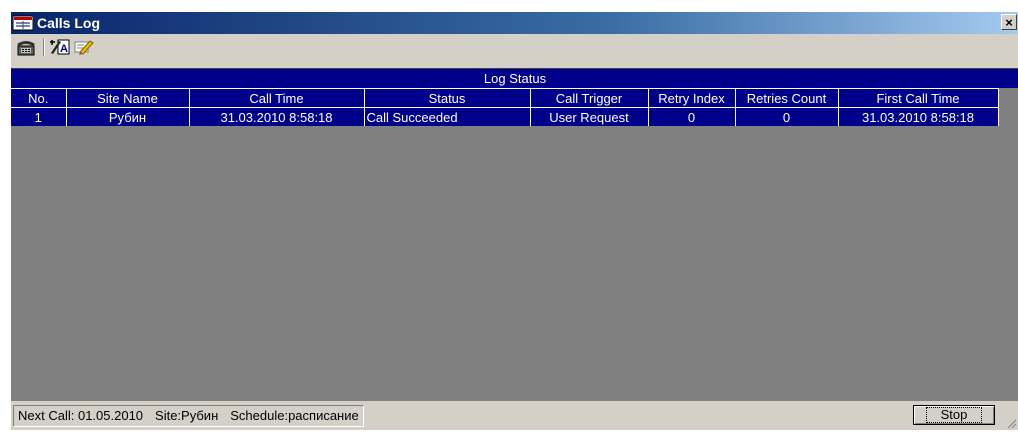 Image resolution: width=1018 pixels, height=434 pixels. I want to click on close-icon: ×, so click(1009, 22).